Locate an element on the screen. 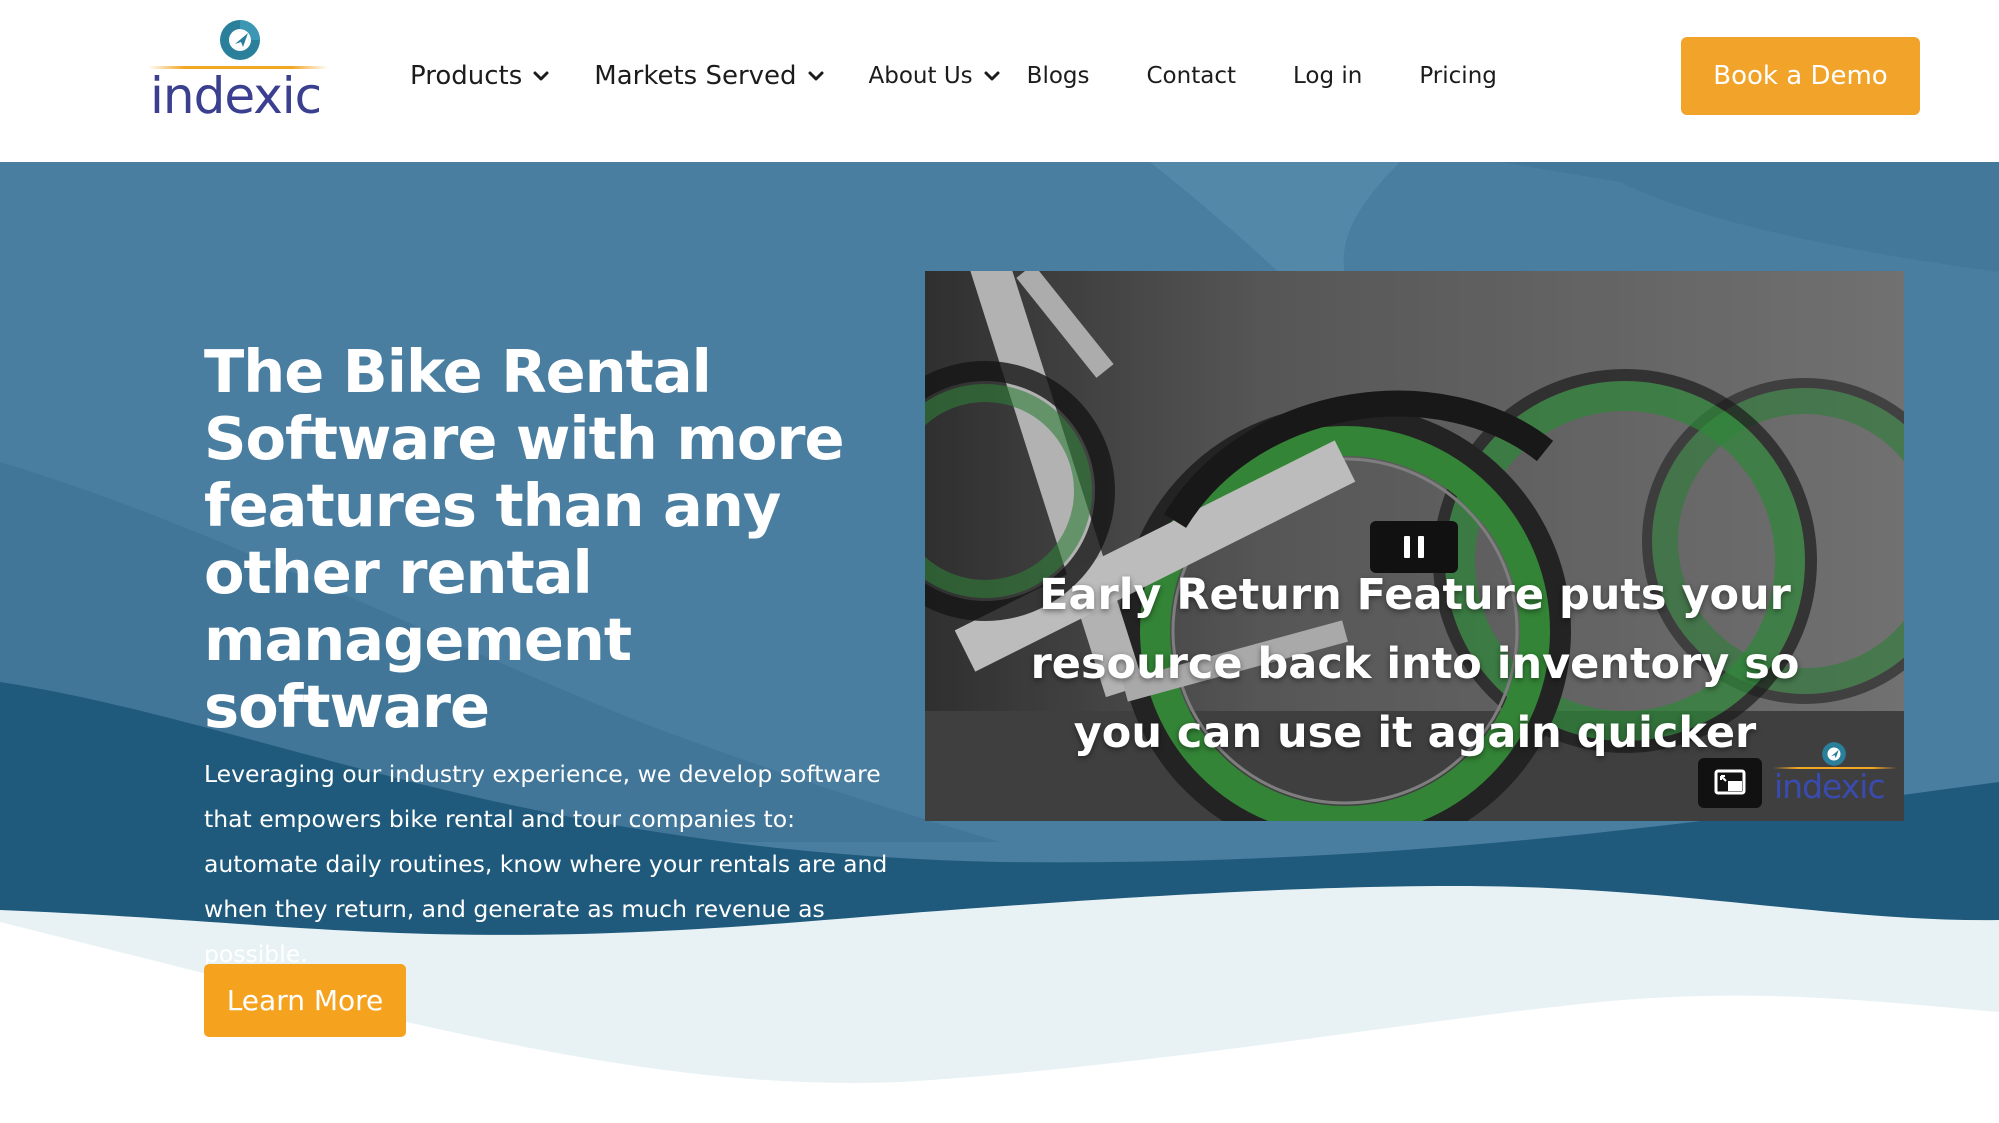  nav-blogs-label: Blogs is located at coordinates (1058, 76).